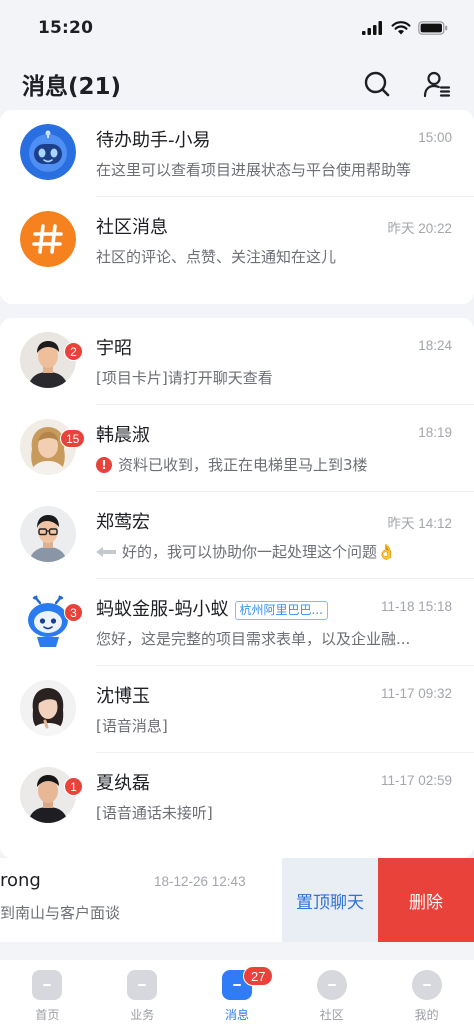 Image resolution: width=474 pixels, height=1026 pixels. What do you see at coordinates (237, 28) in the screenshot?
I see `status-bar: 15:20` at bounding box center [237, 28].